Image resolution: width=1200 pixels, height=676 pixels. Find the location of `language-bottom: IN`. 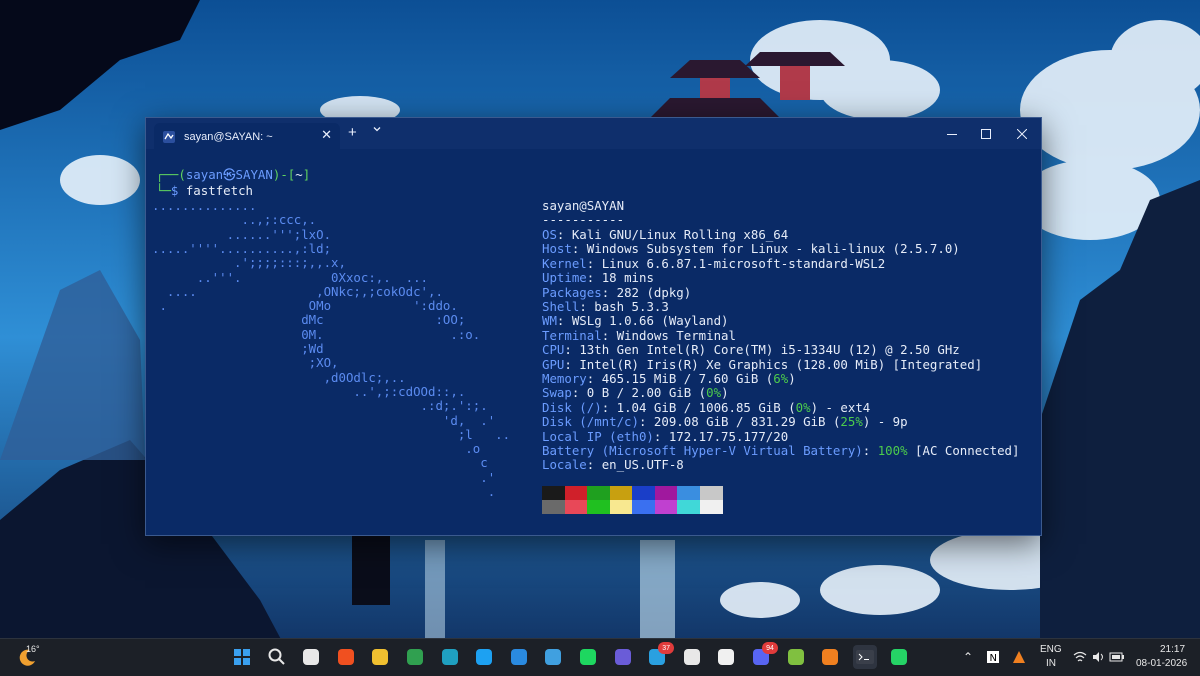

language-bottom: IN is located at coordinates (1051, 663).